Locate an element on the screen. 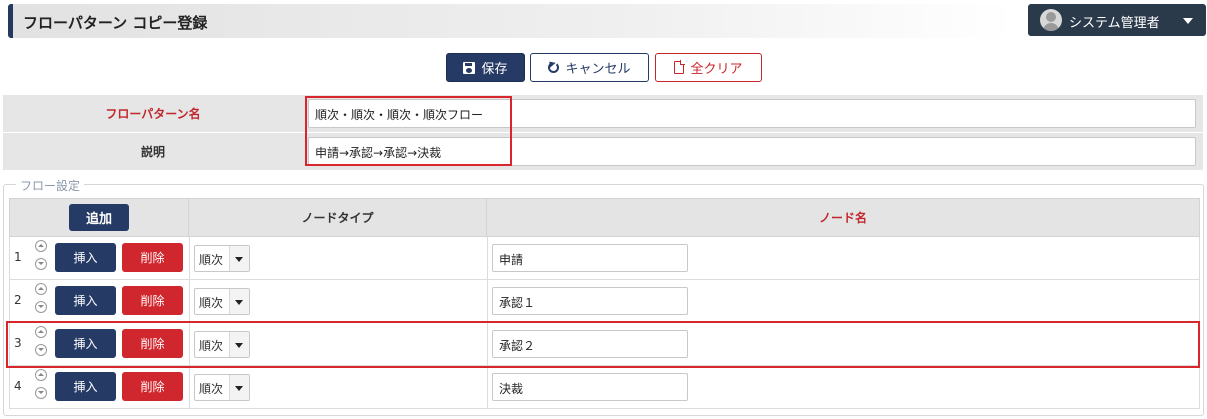 Image resolution: width=1207 pixels, height=419 pixels. node-name-input: 申請 is located at coordinates (590, 258).